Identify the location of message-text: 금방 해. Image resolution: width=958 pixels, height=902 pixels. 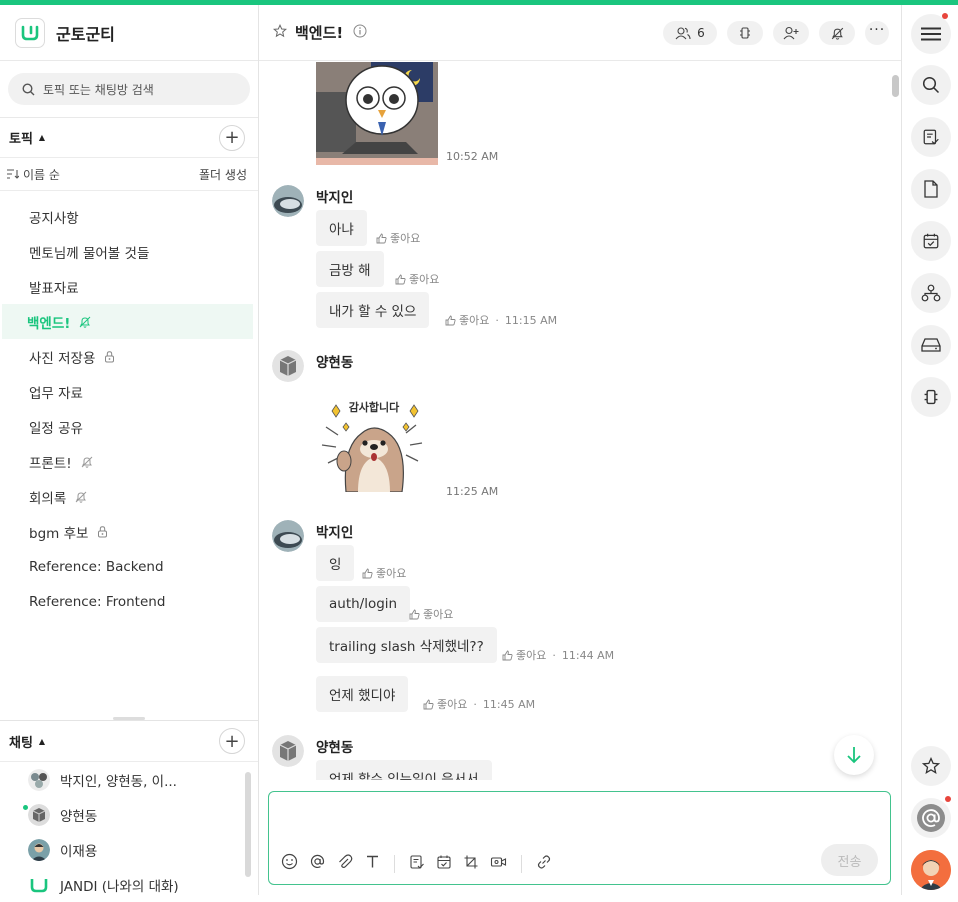
(350, 271).